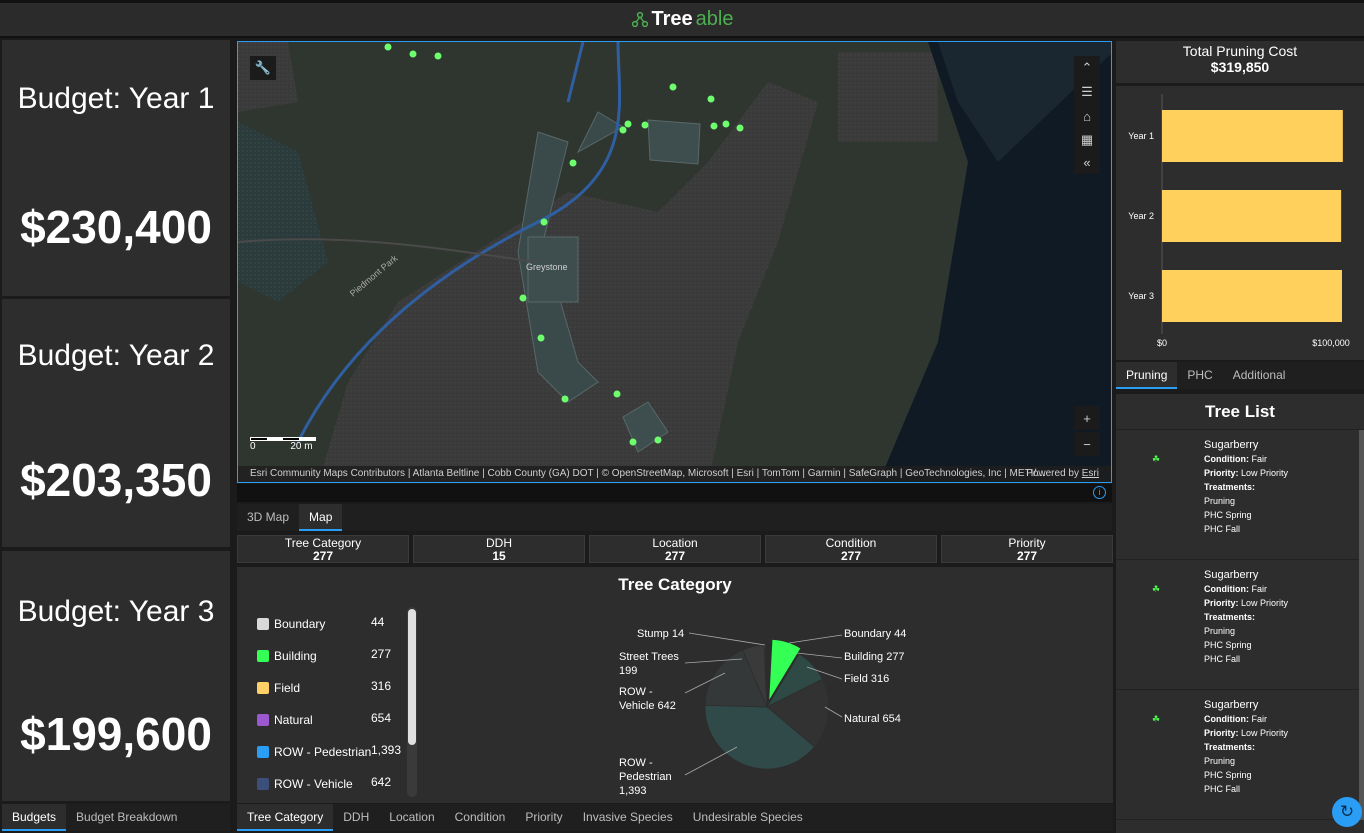 This screenshot has height=833, width=1364. Describe the element at coordinates (321, 517) in the screenshot. I see `tab-map: Map` at that location.